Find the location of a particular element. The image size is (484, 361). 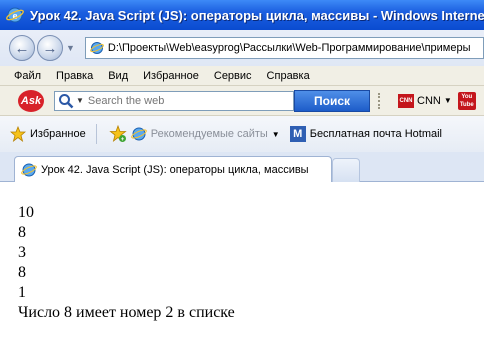

forward-button: → is located at coordinates (50, 48).